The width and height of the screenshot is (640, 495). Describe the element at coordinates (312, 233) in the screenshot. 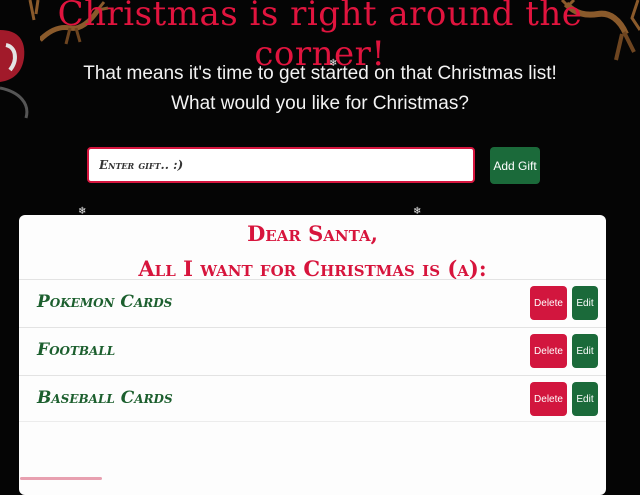

I see `list-greeting: Dear Santa,` at that location.